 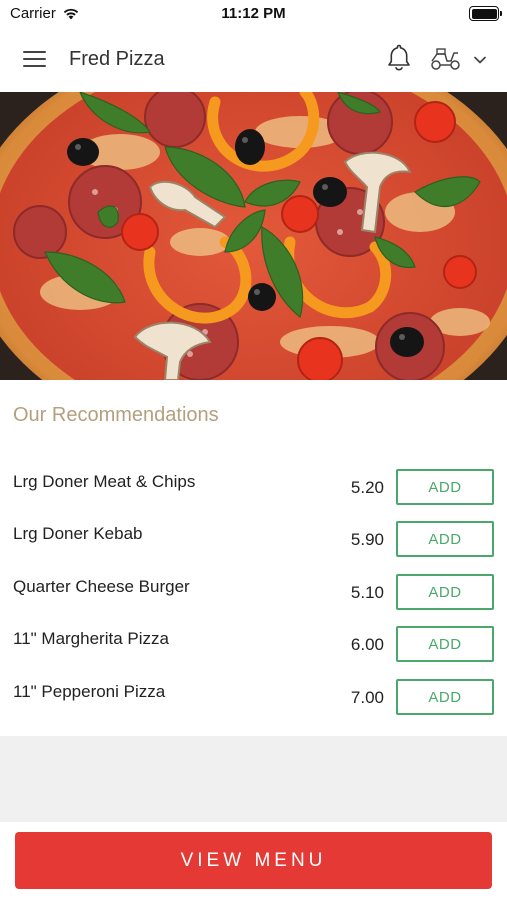 I want to click on item-name: Quarter Cheese Burger, so click(x=101, y=586).